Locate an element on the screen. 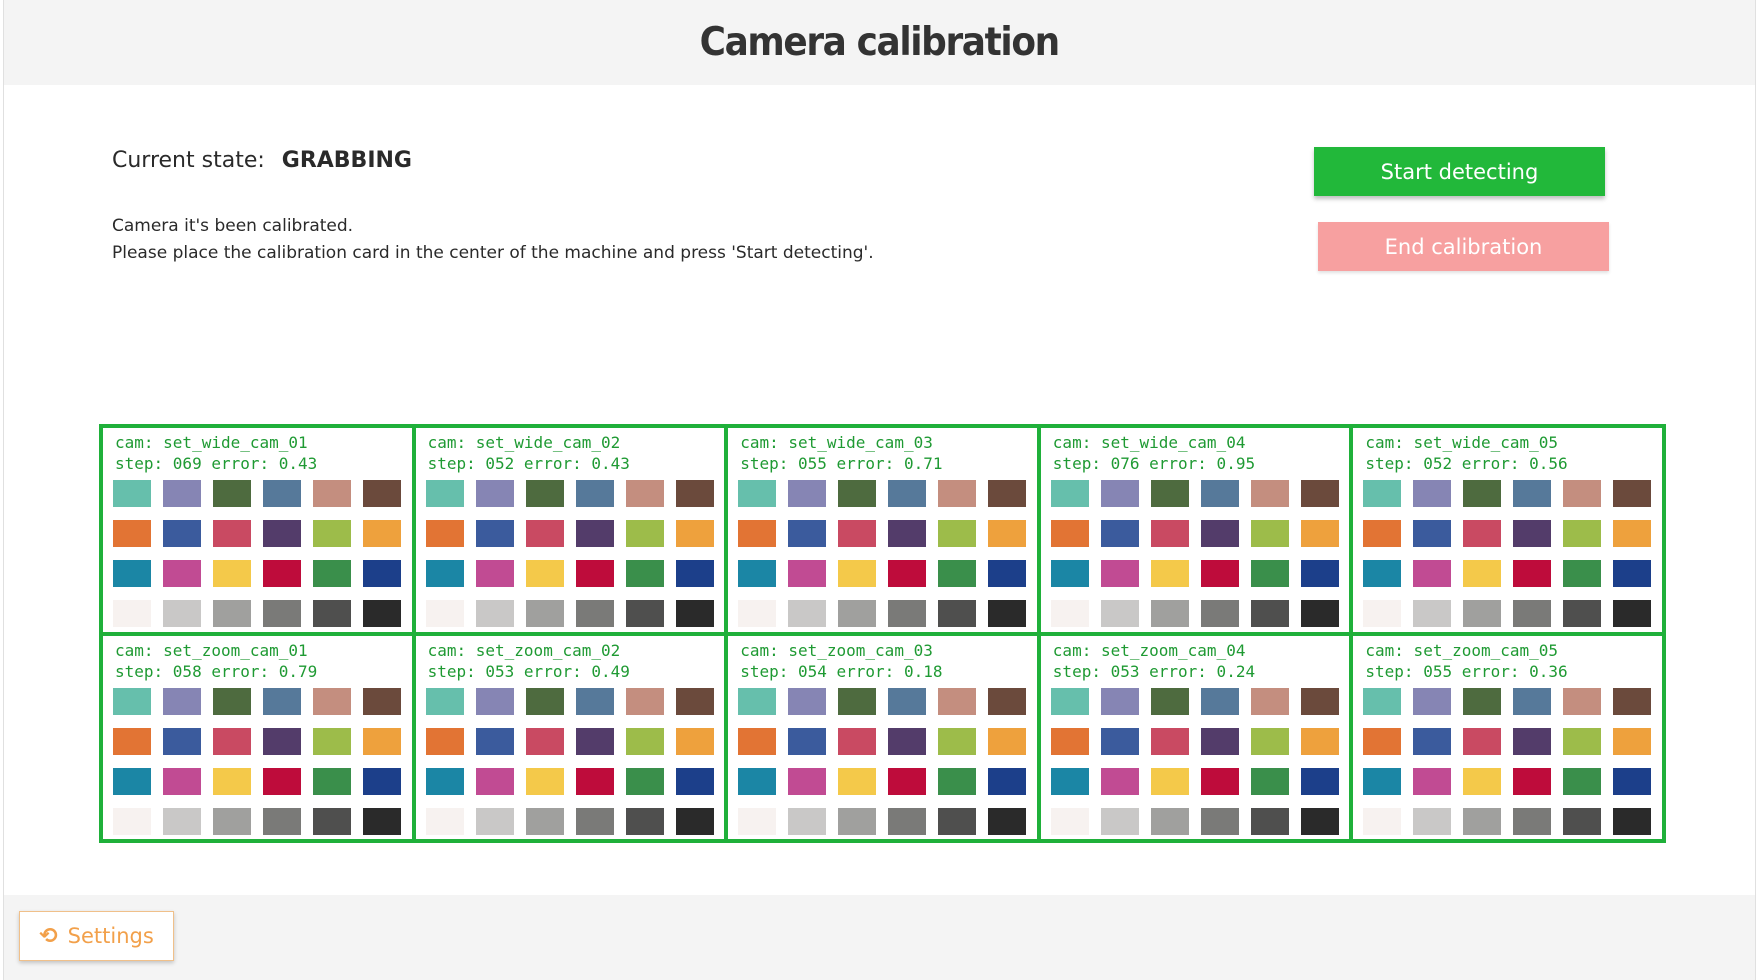  capture-cam-name: cam: set_wide_cam_01 is located at coordinates (211, 442).